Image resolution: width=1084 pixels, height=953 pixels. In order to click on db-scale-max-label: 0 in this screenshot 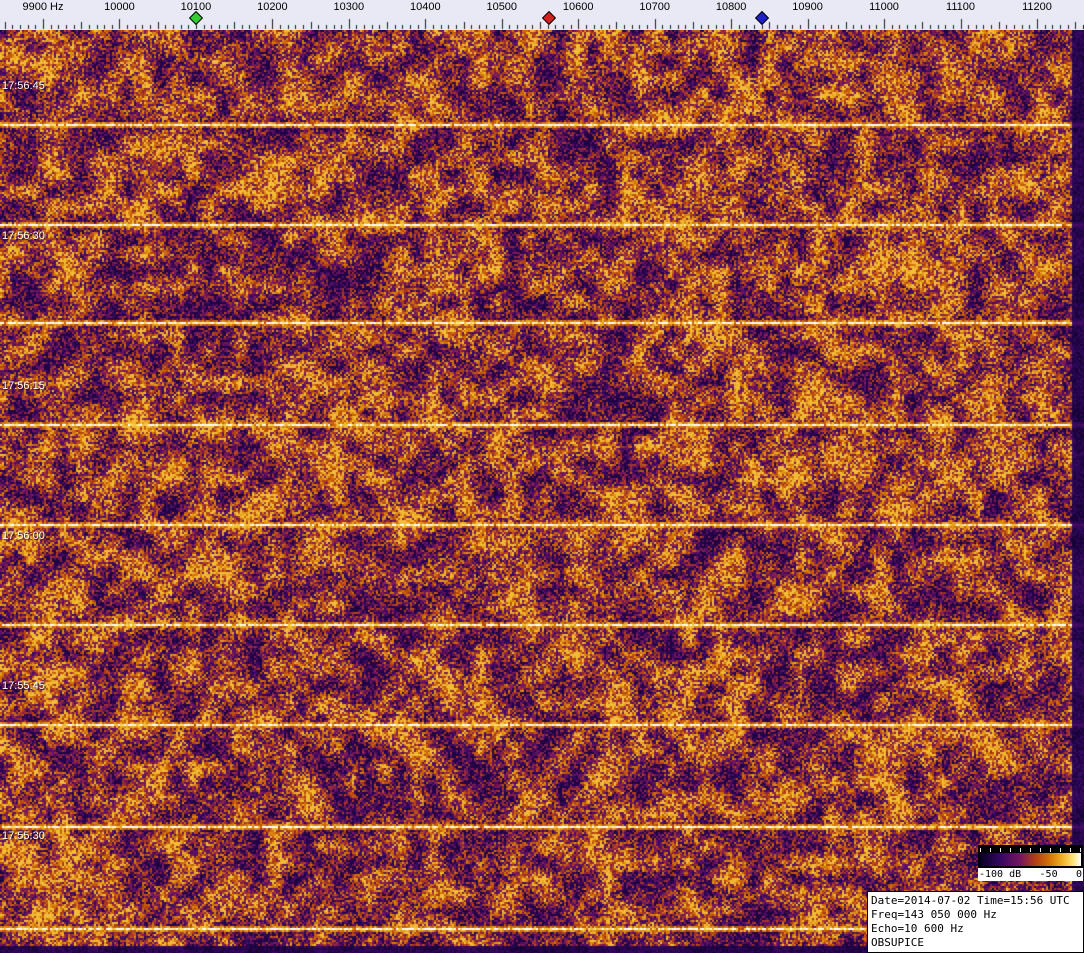, I will do `click(1078, 874)`.